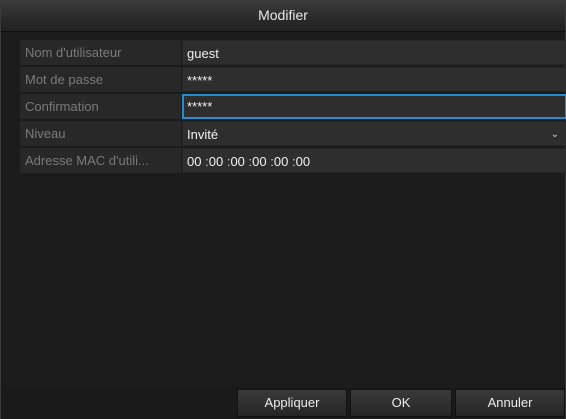 The image size is (566, 419). What do you see at coordinates (510, 403) in the screenshot?
I see `cancel-button: Annuler` at bounding box center [510, 403].